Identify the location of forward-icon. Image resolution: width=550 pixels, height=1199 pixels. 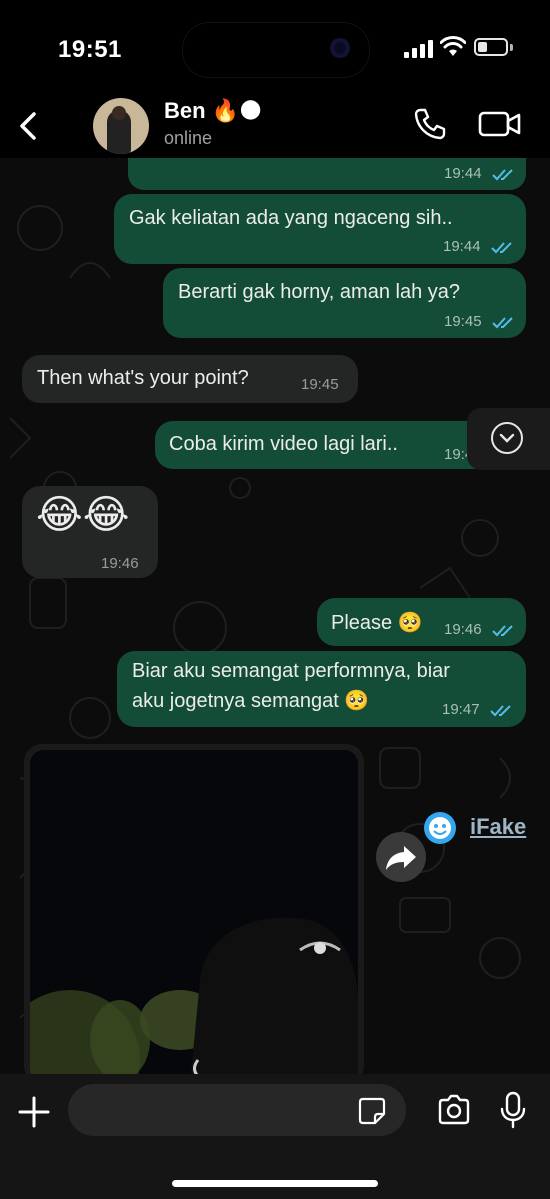
(401, 858).